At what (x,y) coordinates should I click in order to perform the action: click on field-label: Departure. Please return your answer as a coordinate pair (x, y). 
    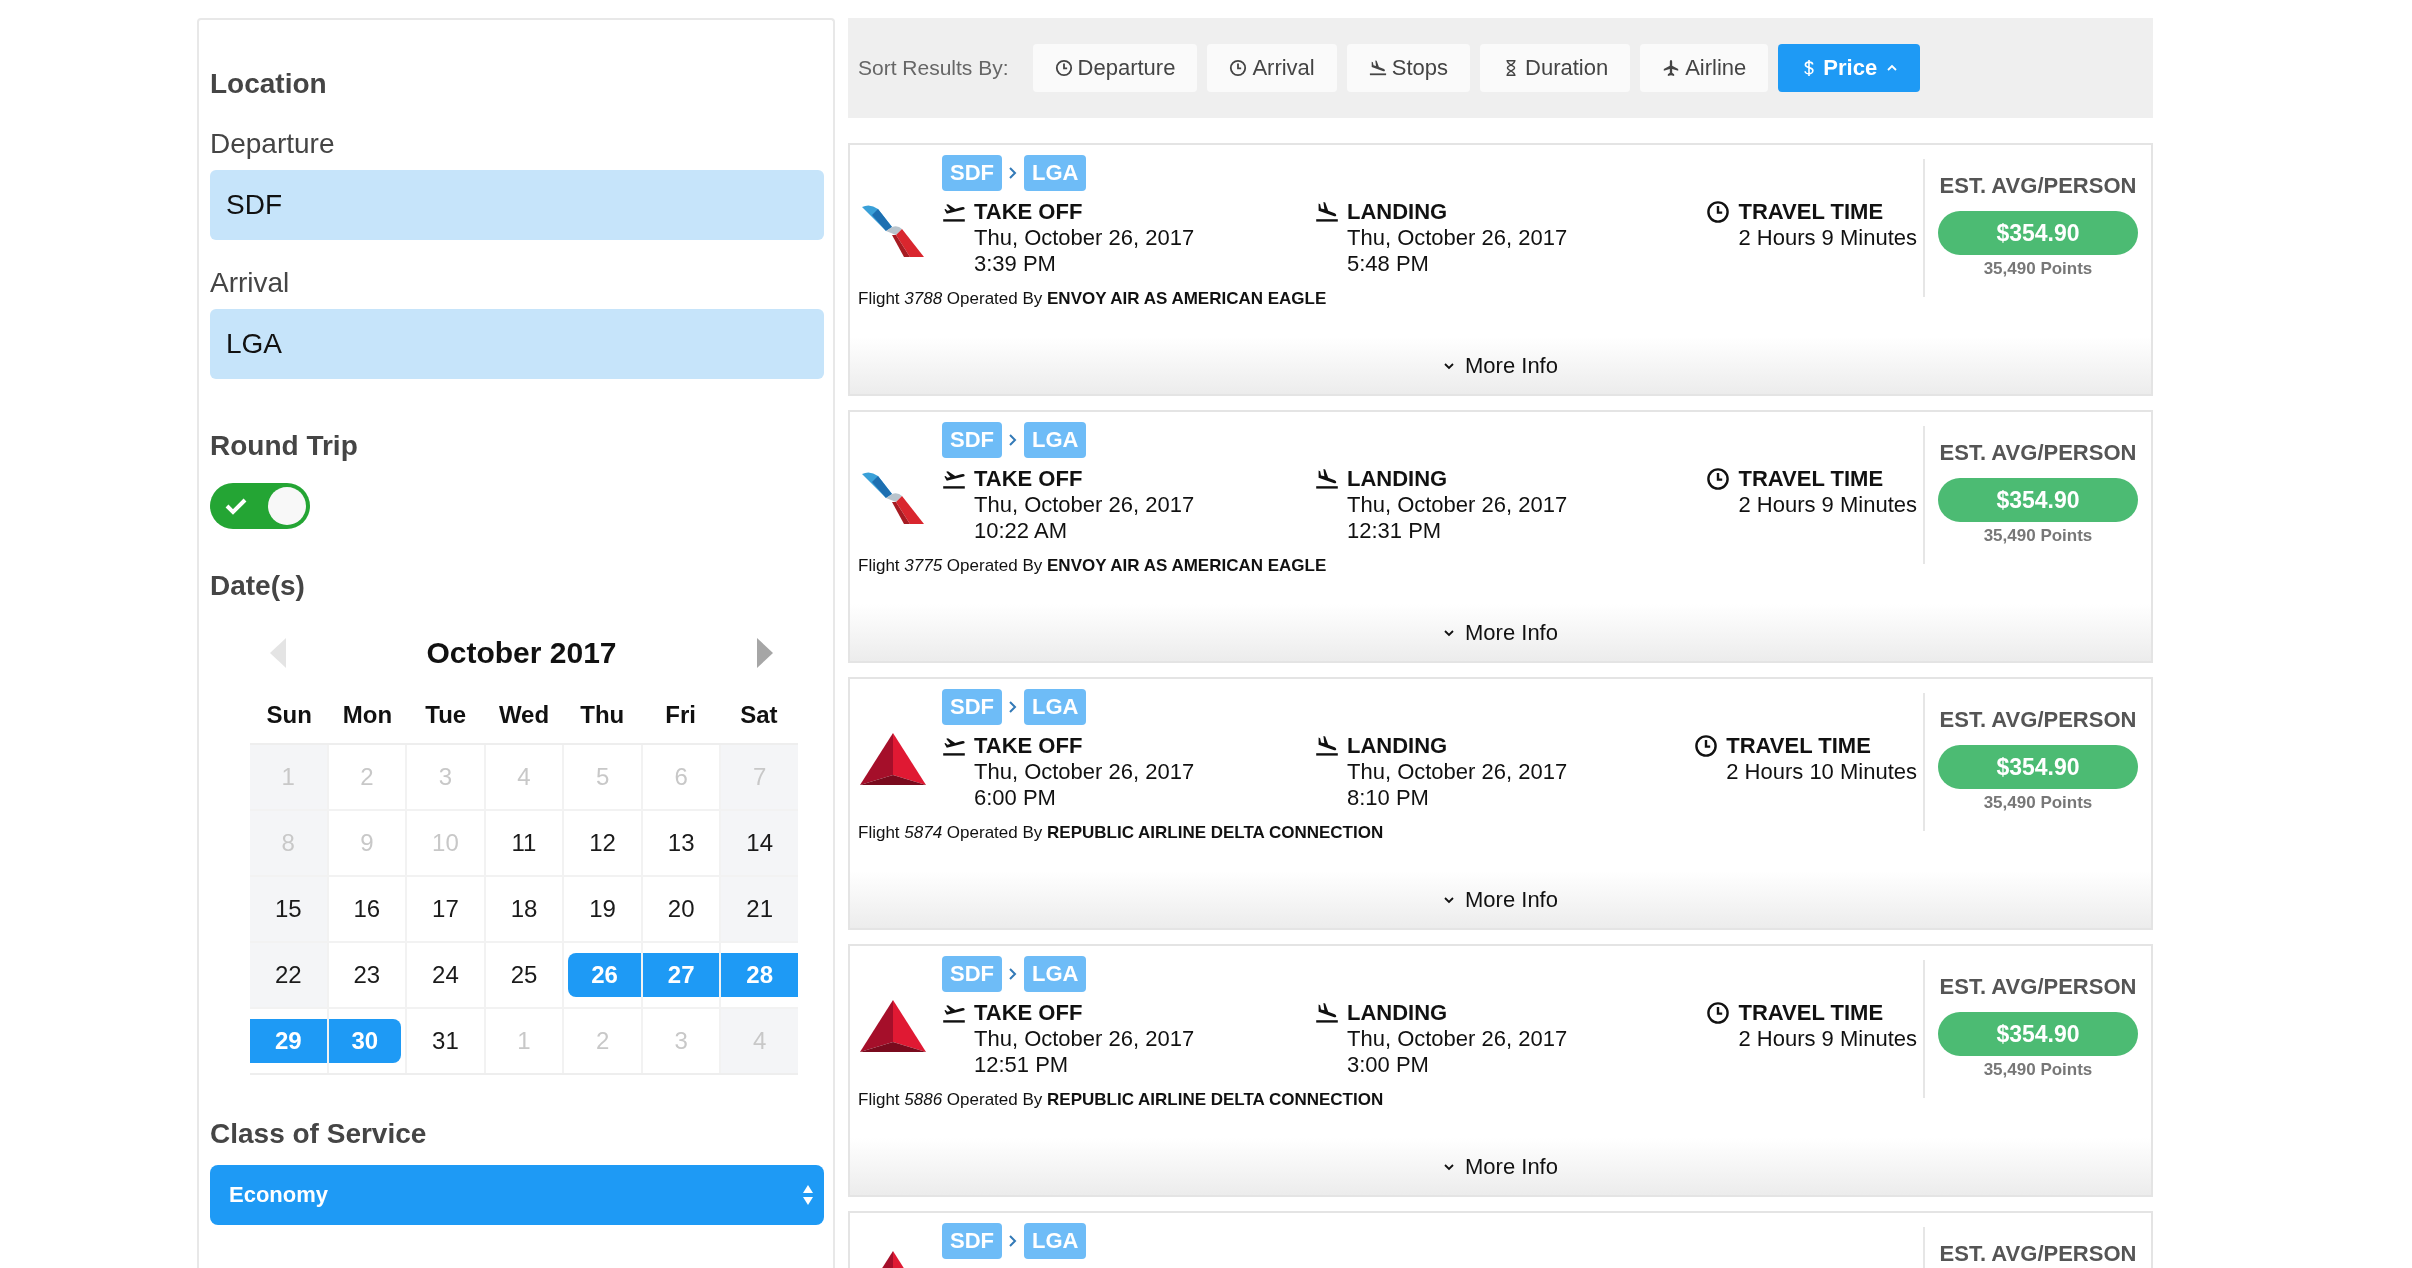
    Looking at the image, I should click on (273, 144).